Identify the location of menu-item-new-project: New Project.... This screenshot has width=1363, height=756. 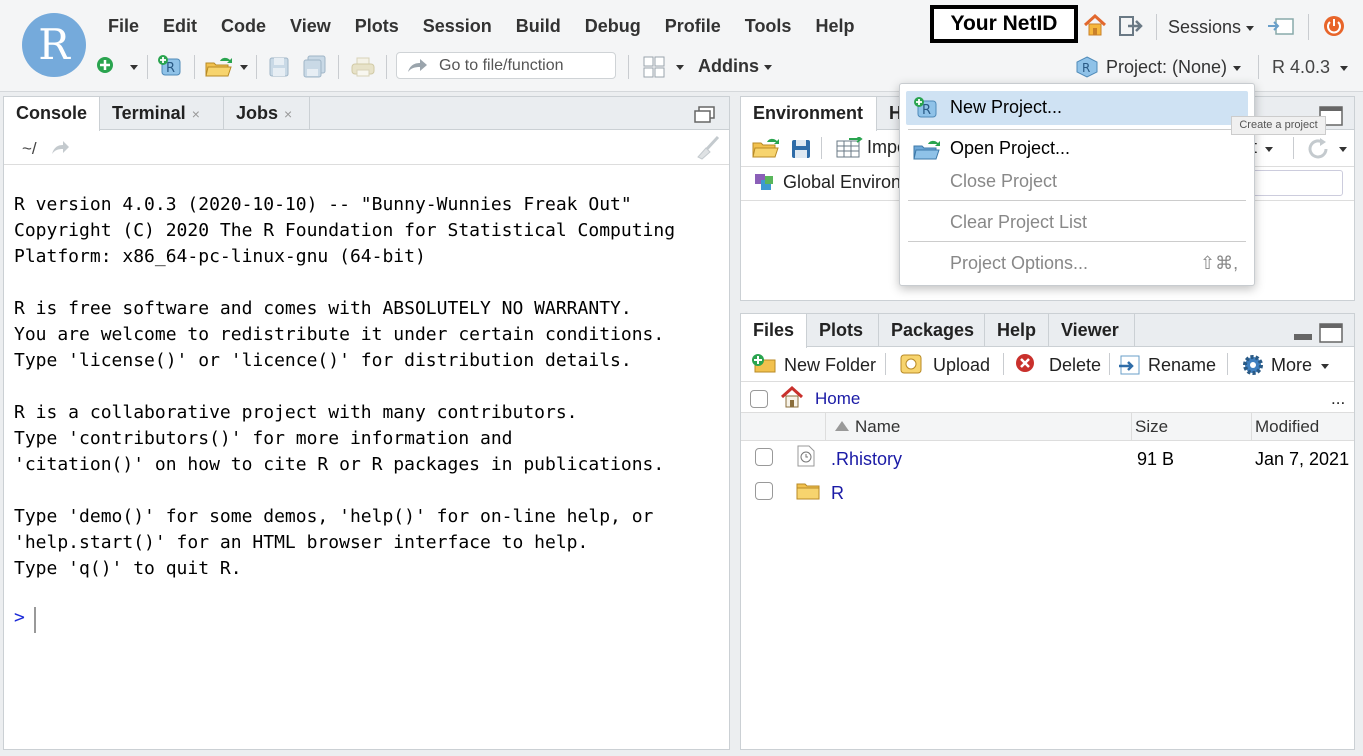
(1006, 107).